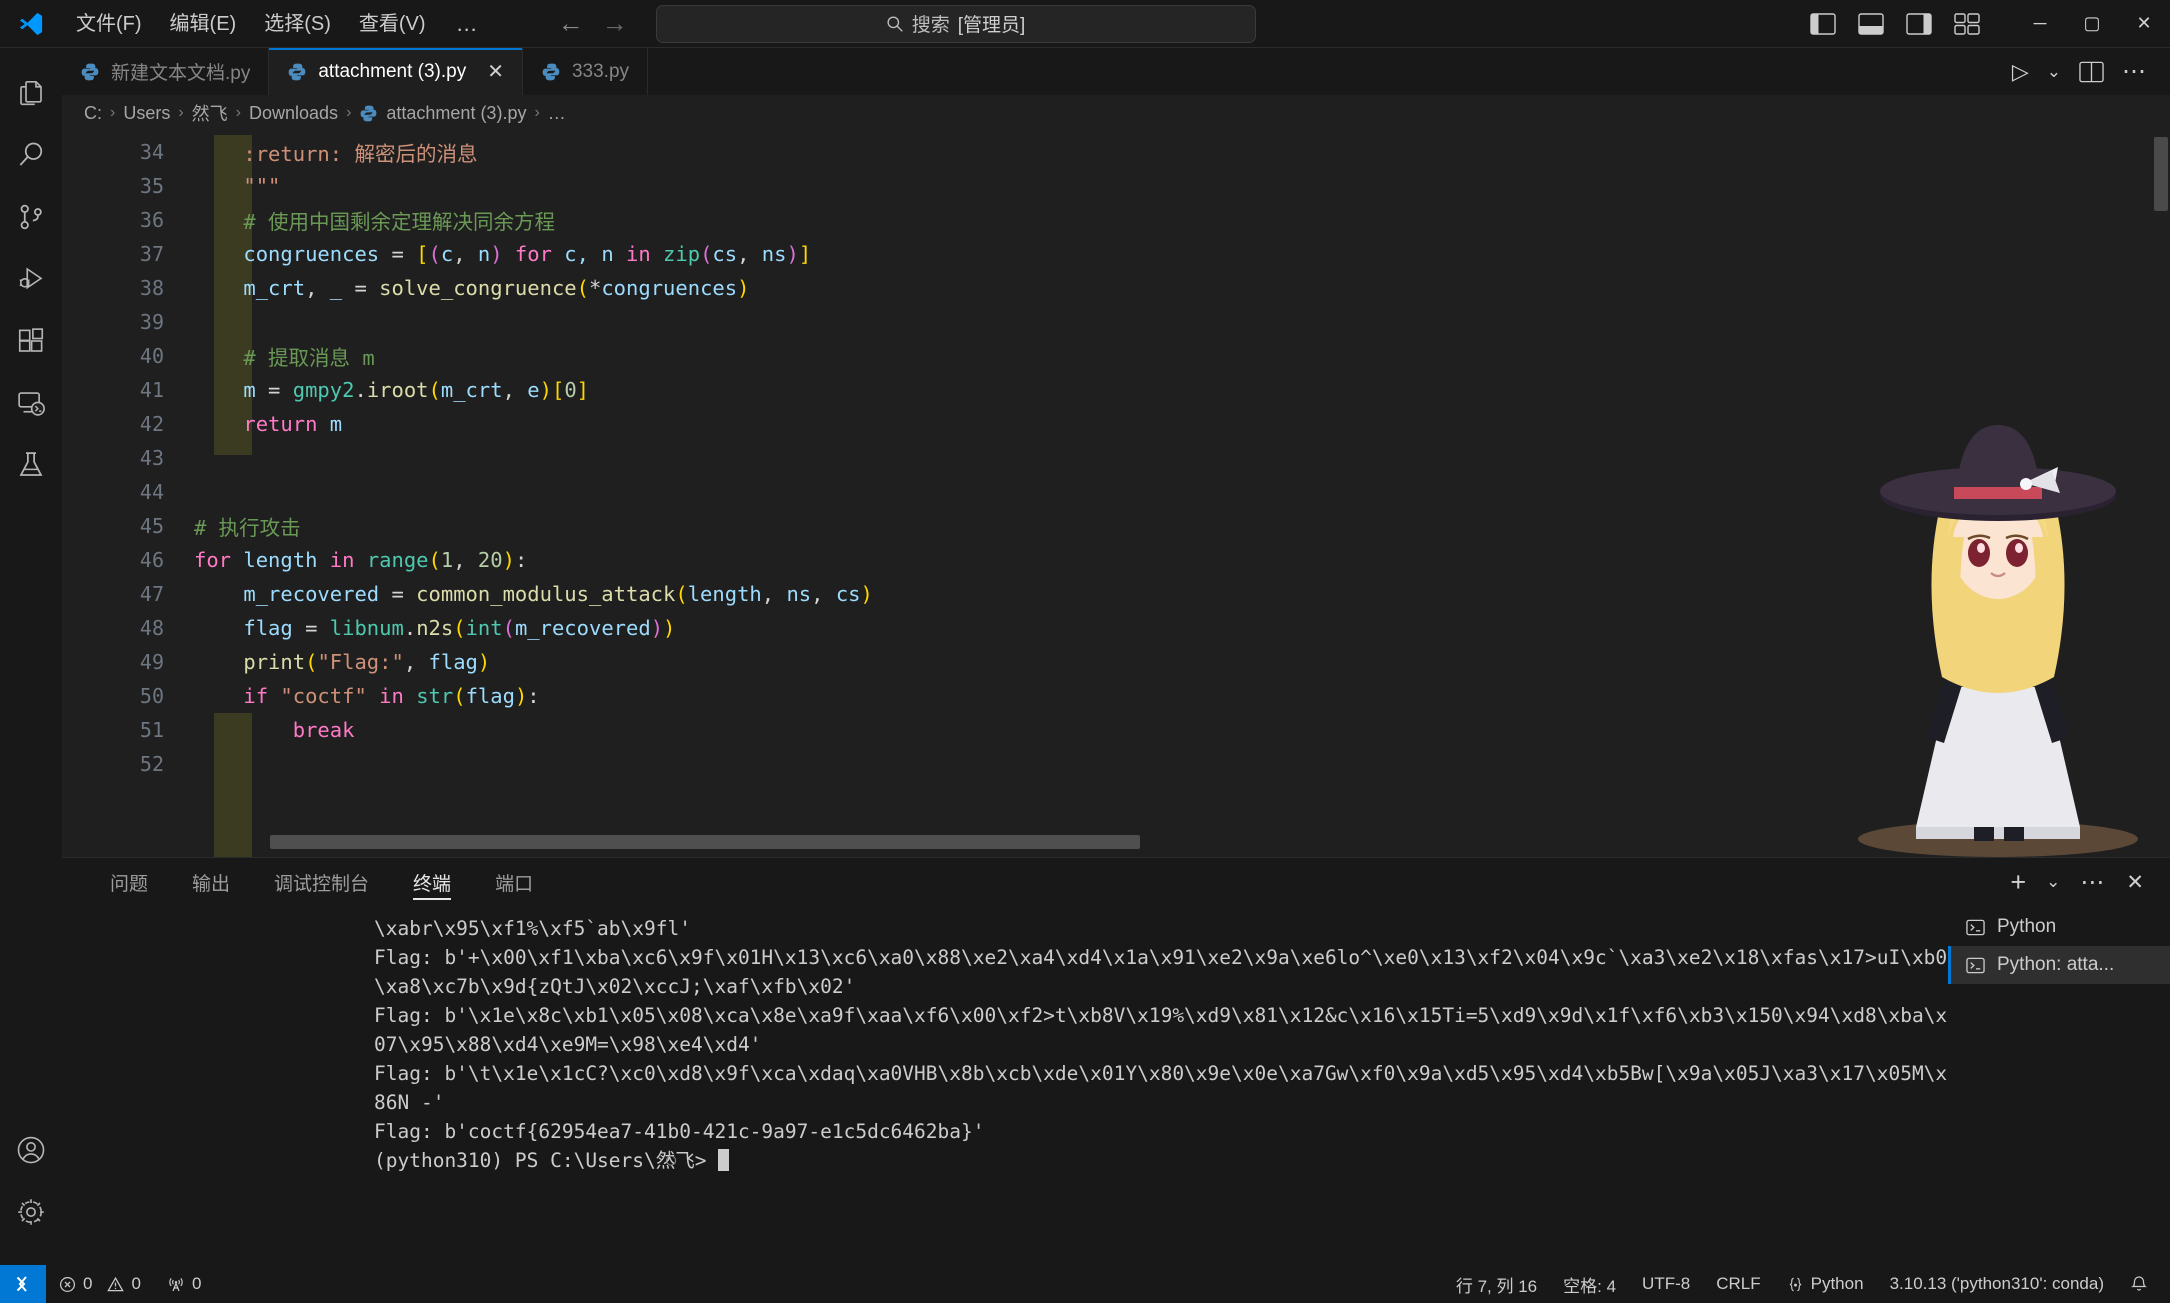  What do you see at coordinates (293, 113) in the screenshot?
I see `breadcrumb-downloads: Downloads` at bounding box center [293, 113].